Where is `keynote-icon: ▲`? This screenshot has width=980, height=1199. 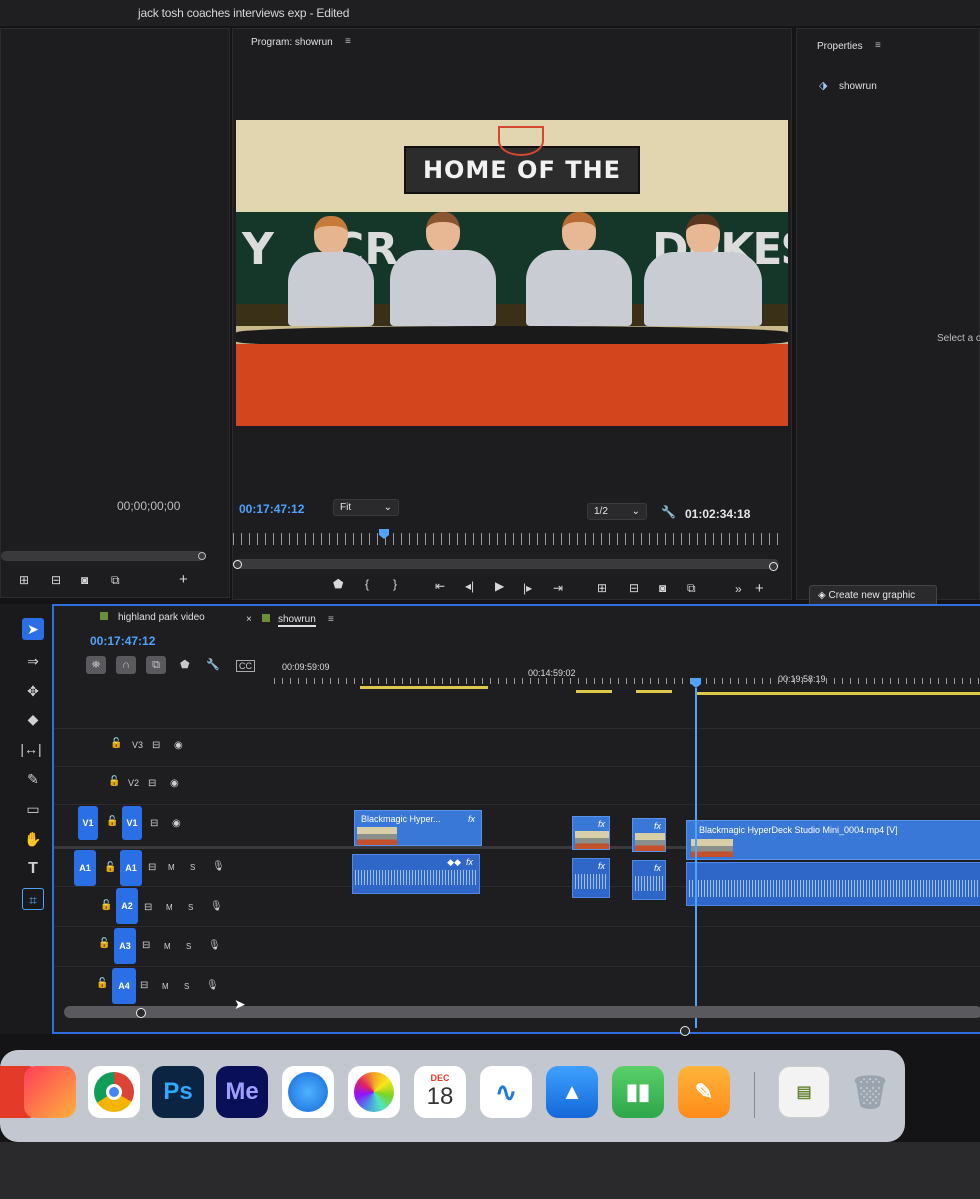 keynote-icon: ▲ is located at coordinates (572, 1092).